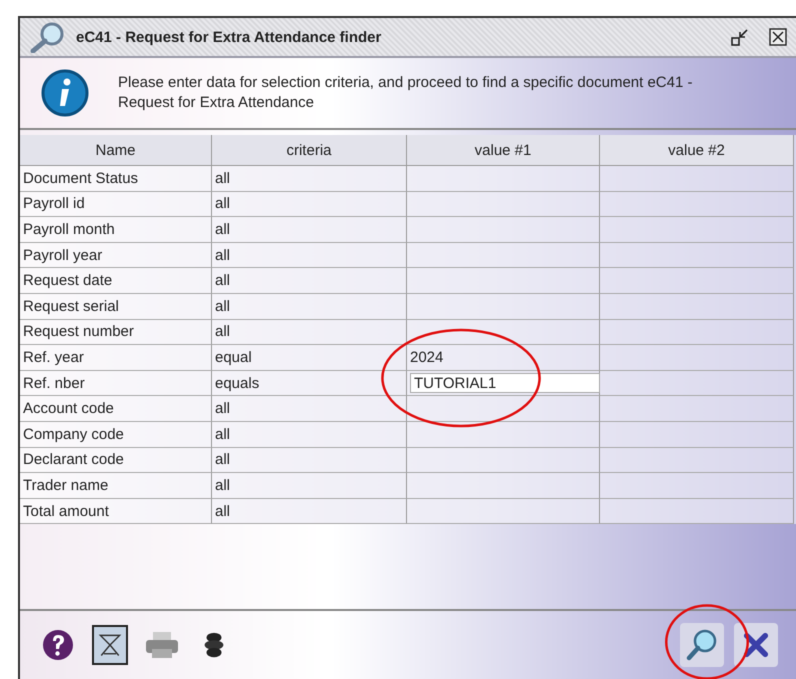 The height and width of the screenshot is (679, 796). Describe the element at coordinates (116, 333) in the screenshot. I see `table-cell: Request number` at that location.